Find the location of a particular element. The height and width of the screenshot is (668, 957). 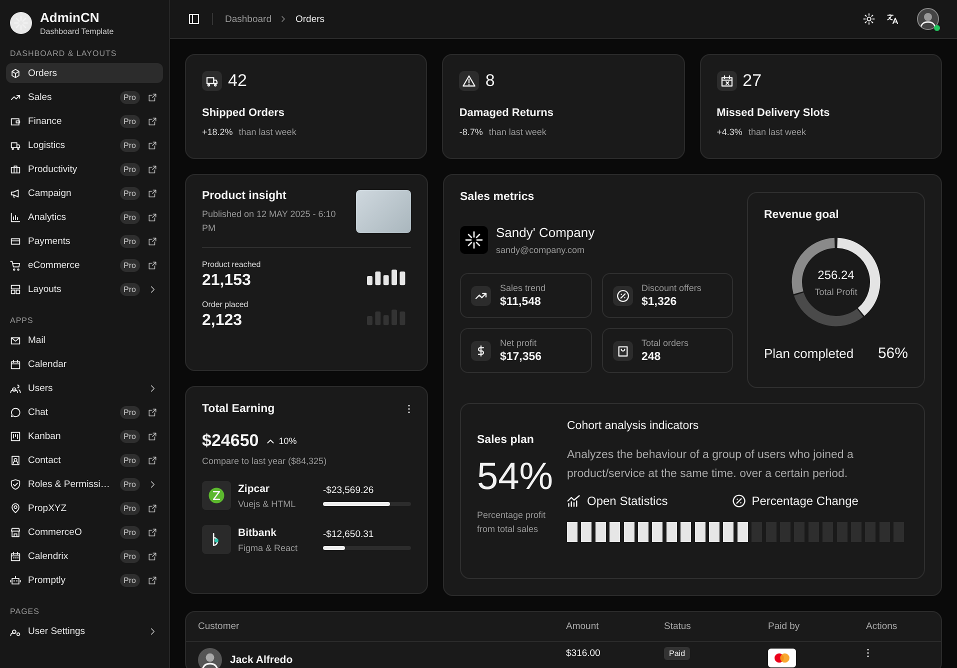

sales-plan-caption: Percentage profit from total sales is located at coordinates (512, 522).